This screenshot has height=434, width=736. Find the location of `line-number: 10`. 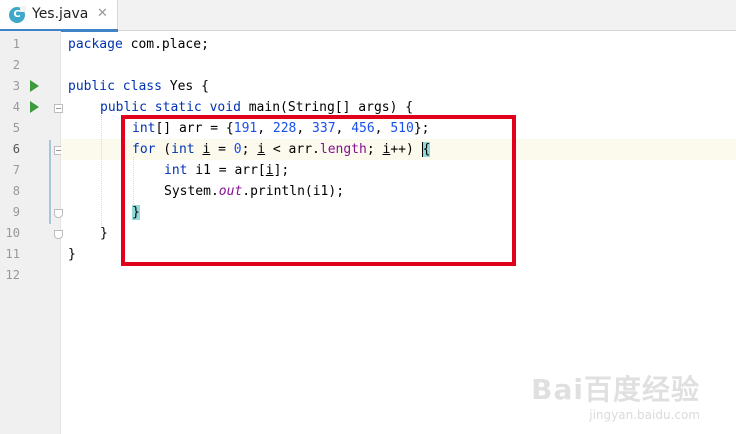

line-number: 10 is located at coordinates (12, 233).